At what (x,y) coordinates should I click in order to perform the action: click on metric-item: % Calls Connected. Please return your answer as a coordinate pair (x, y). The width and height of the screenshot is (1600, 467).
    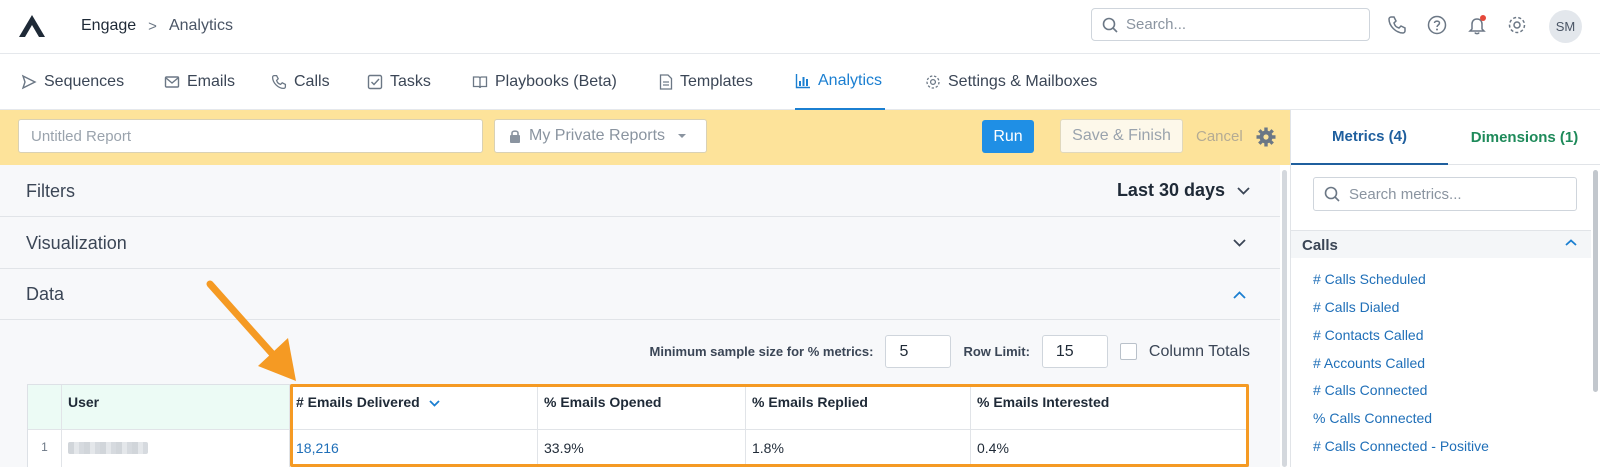
    Looking at the image, I should click on (1372, 418).